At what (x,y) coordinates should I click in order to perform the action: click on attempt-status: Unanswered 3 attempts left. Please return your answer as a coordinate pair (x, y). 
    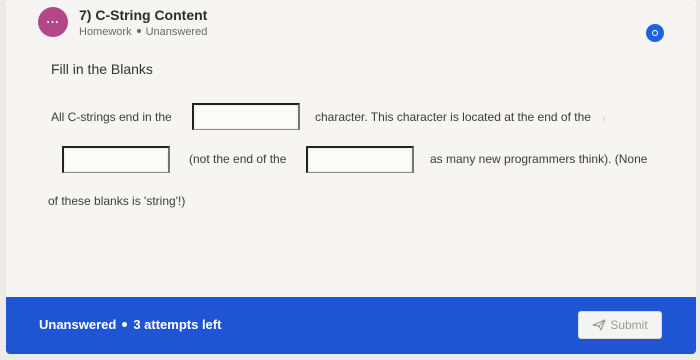
    Looking at the image, I should click on (130, 324).